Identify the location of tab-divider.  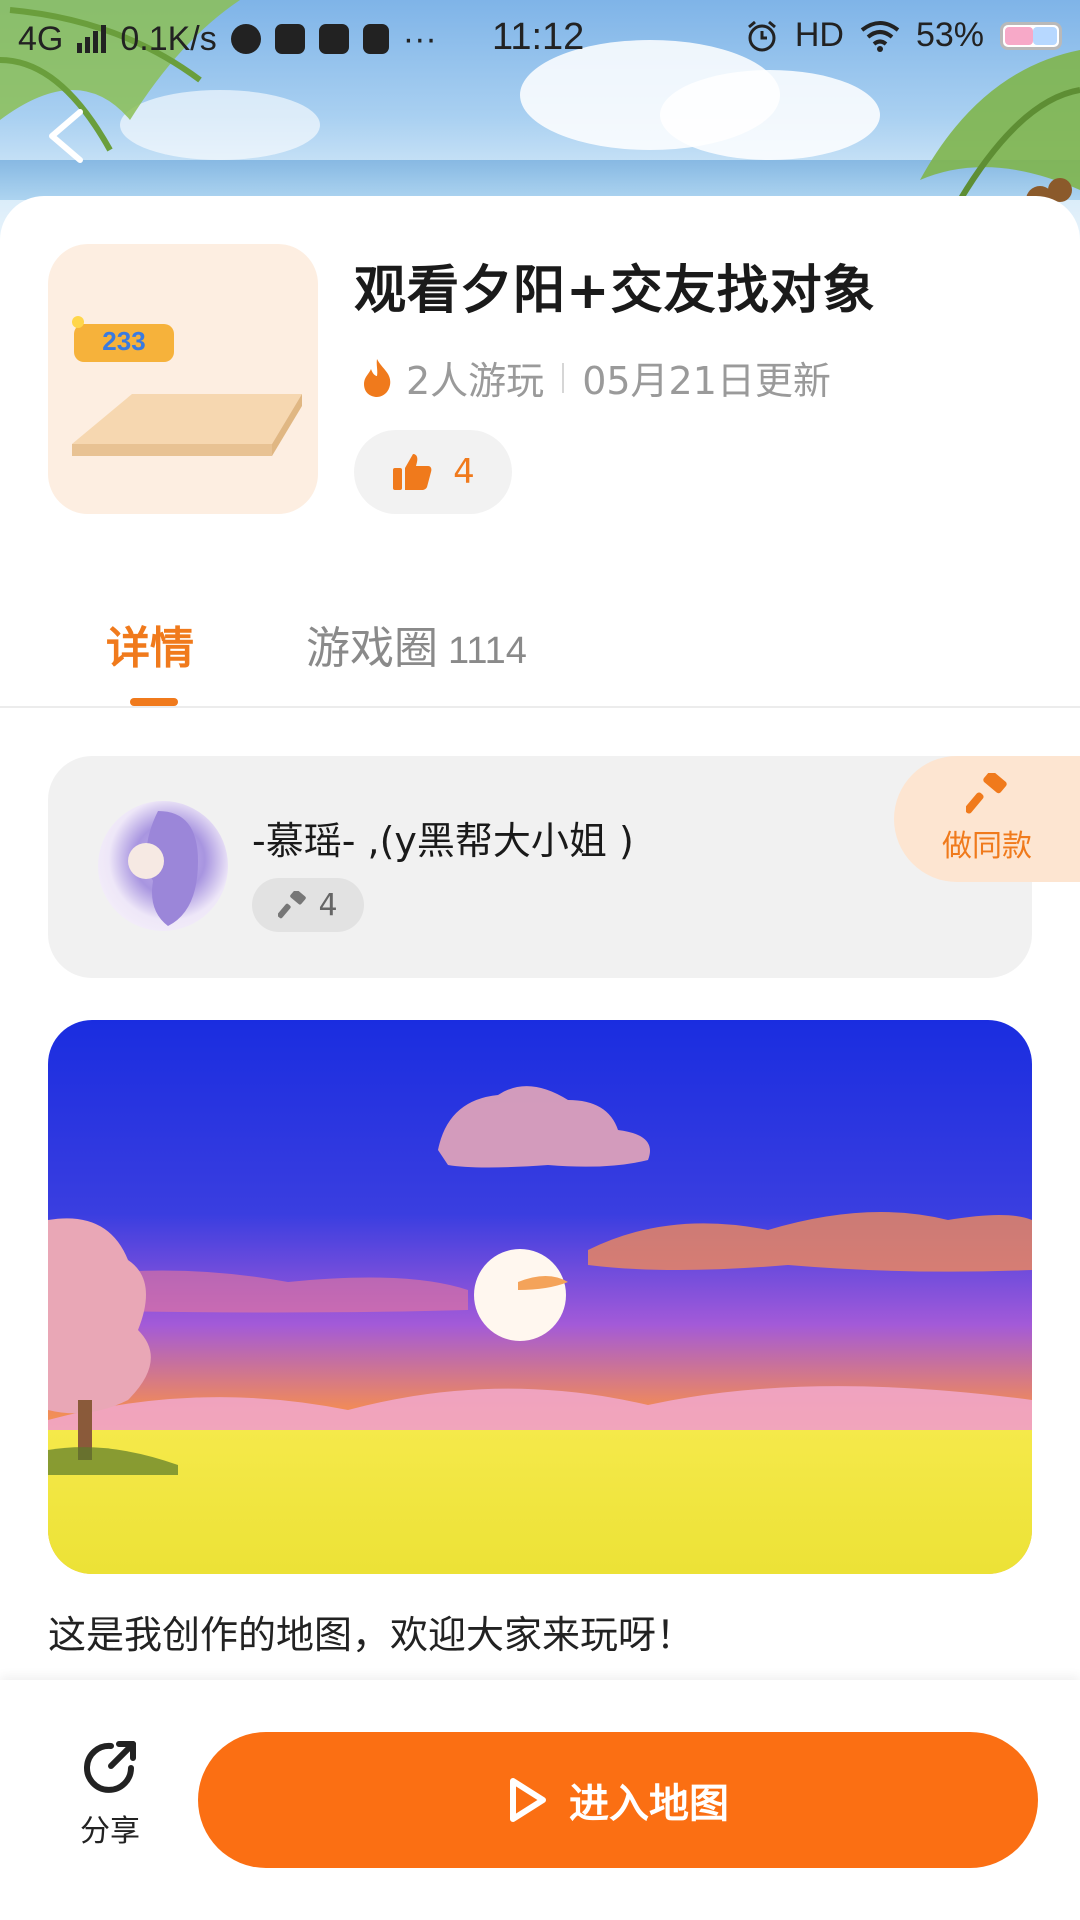
(540, 707).